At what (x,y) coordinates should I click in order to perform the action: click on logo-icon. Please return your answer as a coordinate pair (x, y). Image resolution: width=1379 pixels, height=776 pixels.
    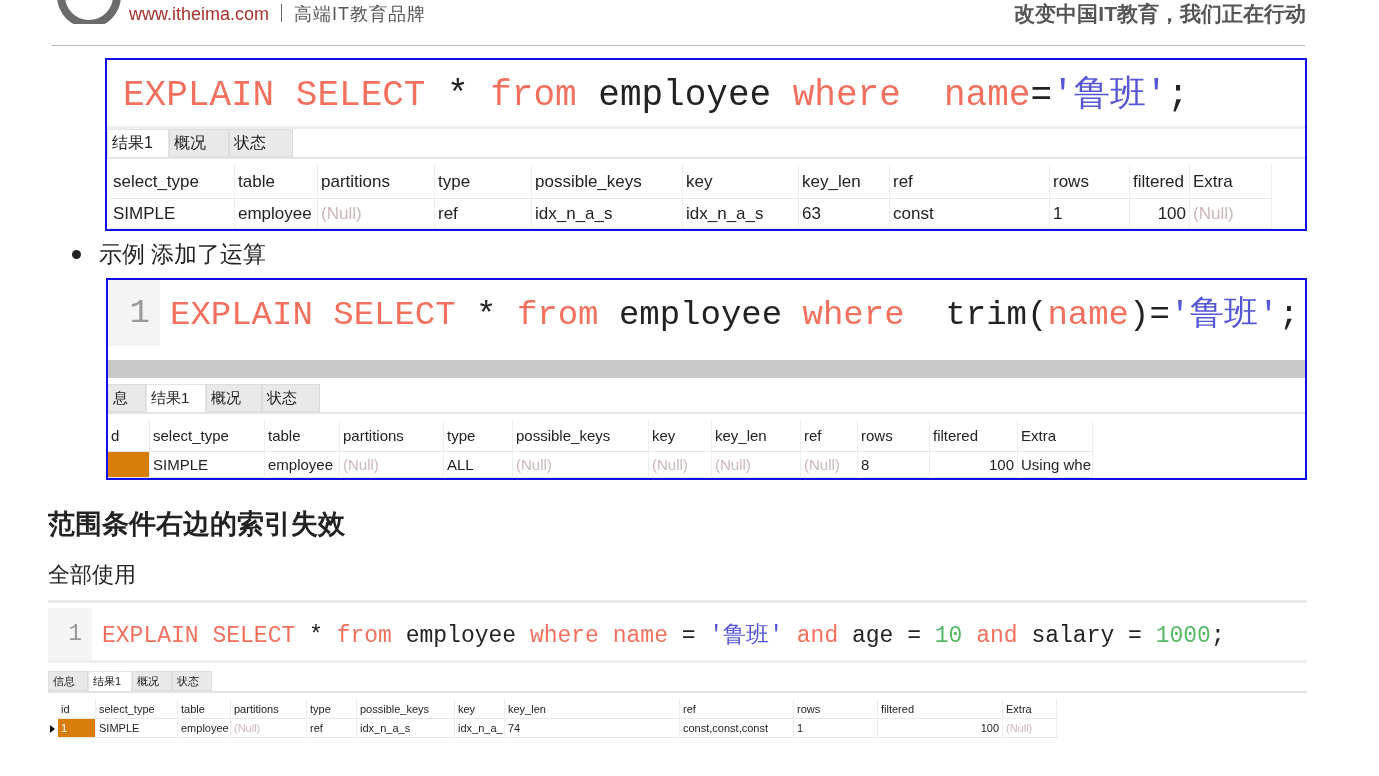
    Looking at the image, I should click on (89, 12).